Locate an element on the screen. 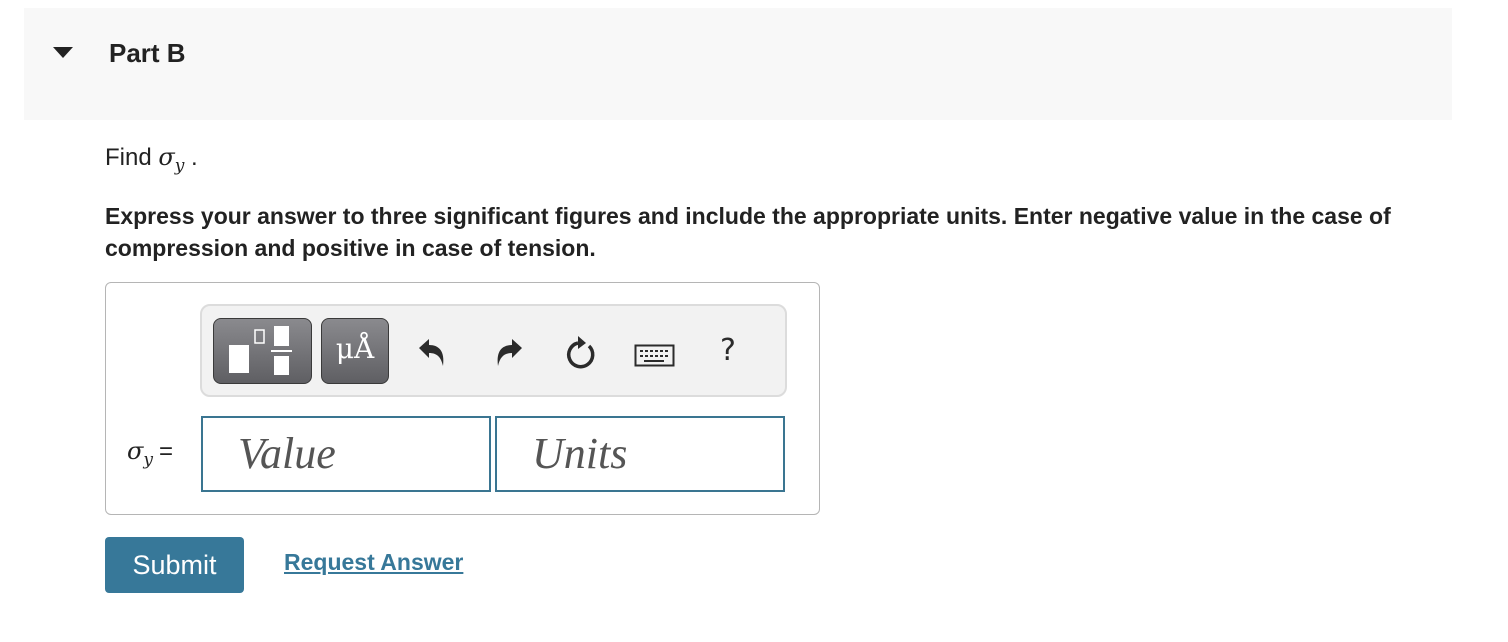  reset-icon is located at coordinates (582, 353).